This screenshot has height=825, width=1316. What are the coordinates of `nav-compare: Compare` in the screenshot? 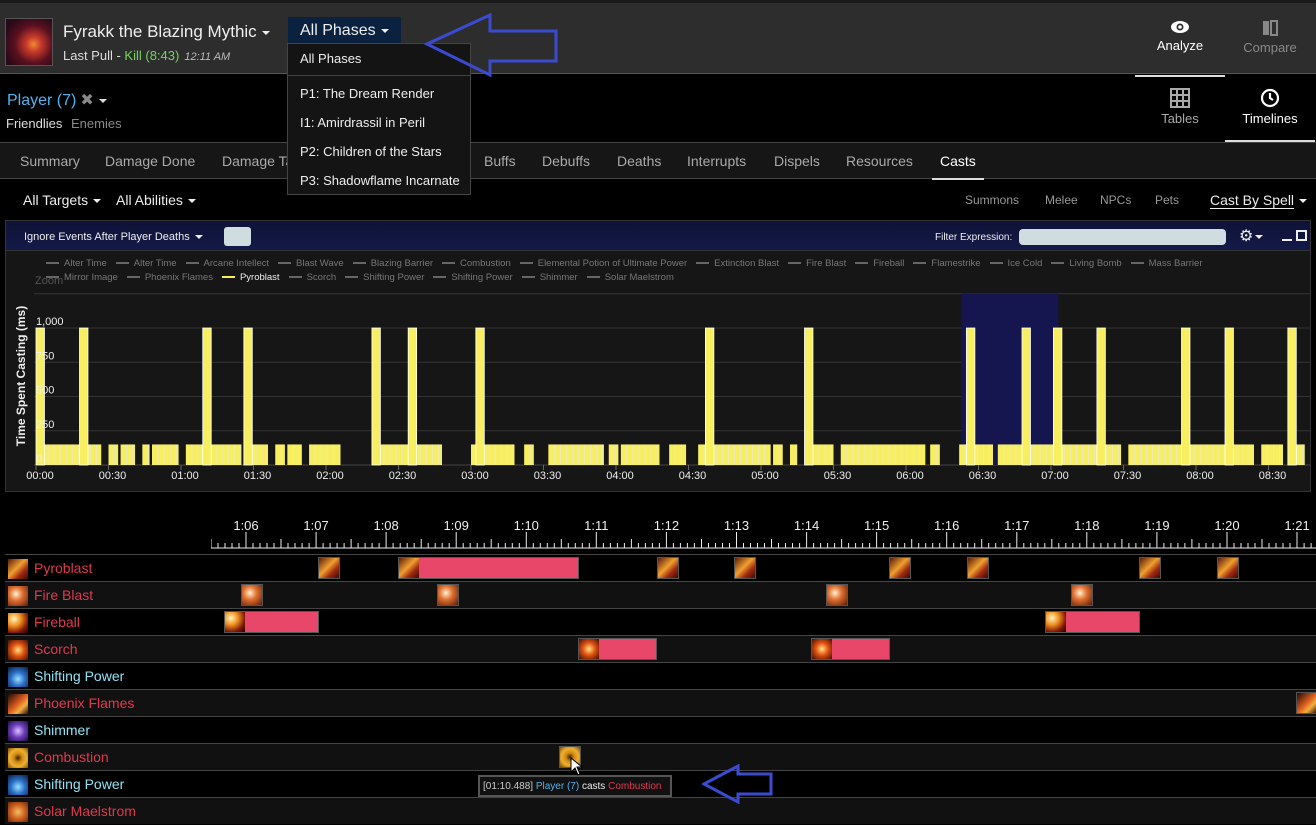 It's located at (1270, 37).